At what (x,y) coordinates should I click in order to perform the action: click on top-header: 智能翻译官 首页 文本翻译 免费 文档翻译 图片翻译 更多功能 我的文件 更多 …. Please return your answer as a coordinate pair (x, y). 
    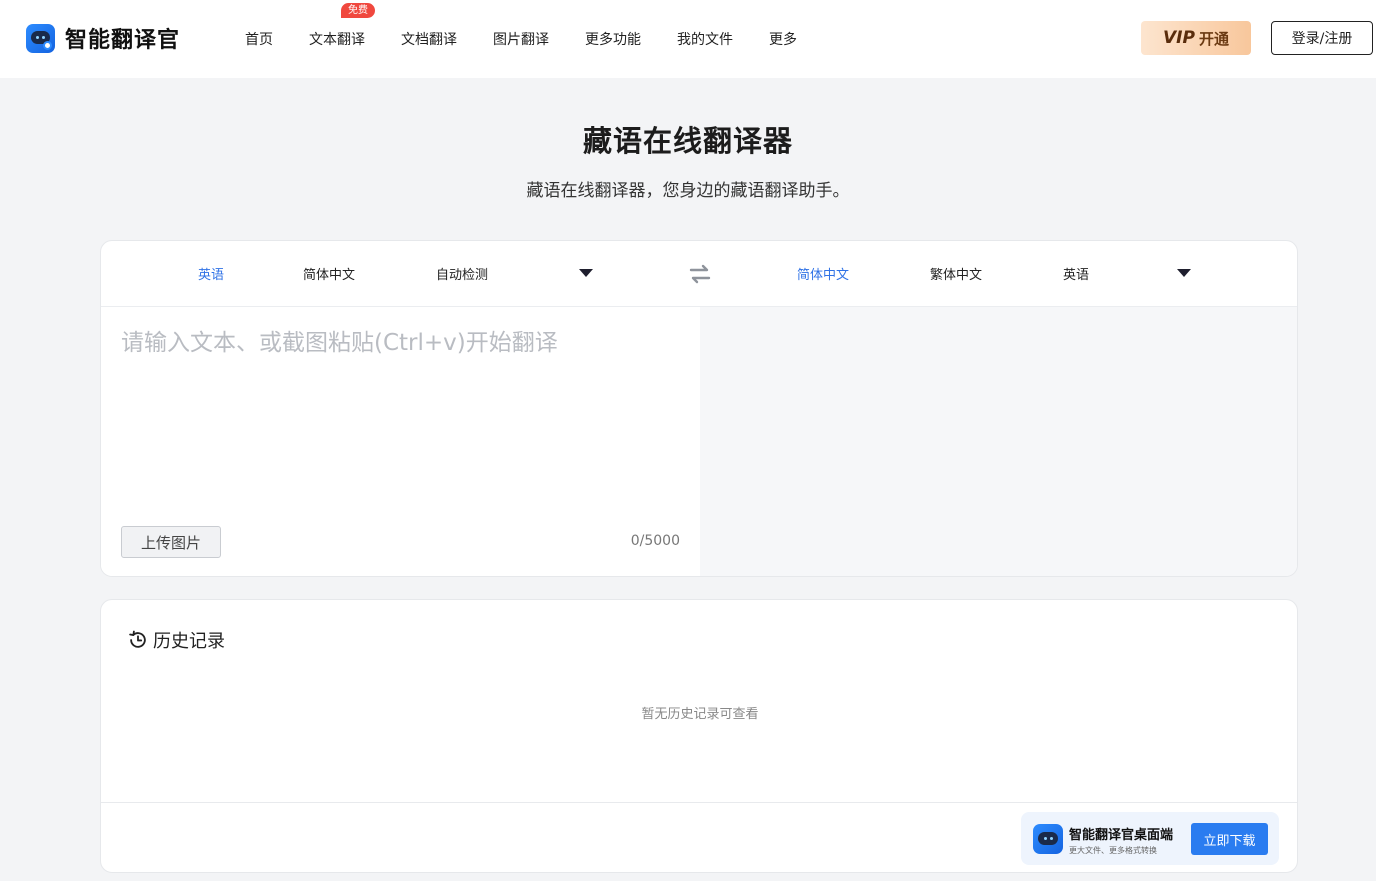
    Looking at the image, I should click on (688, 39).